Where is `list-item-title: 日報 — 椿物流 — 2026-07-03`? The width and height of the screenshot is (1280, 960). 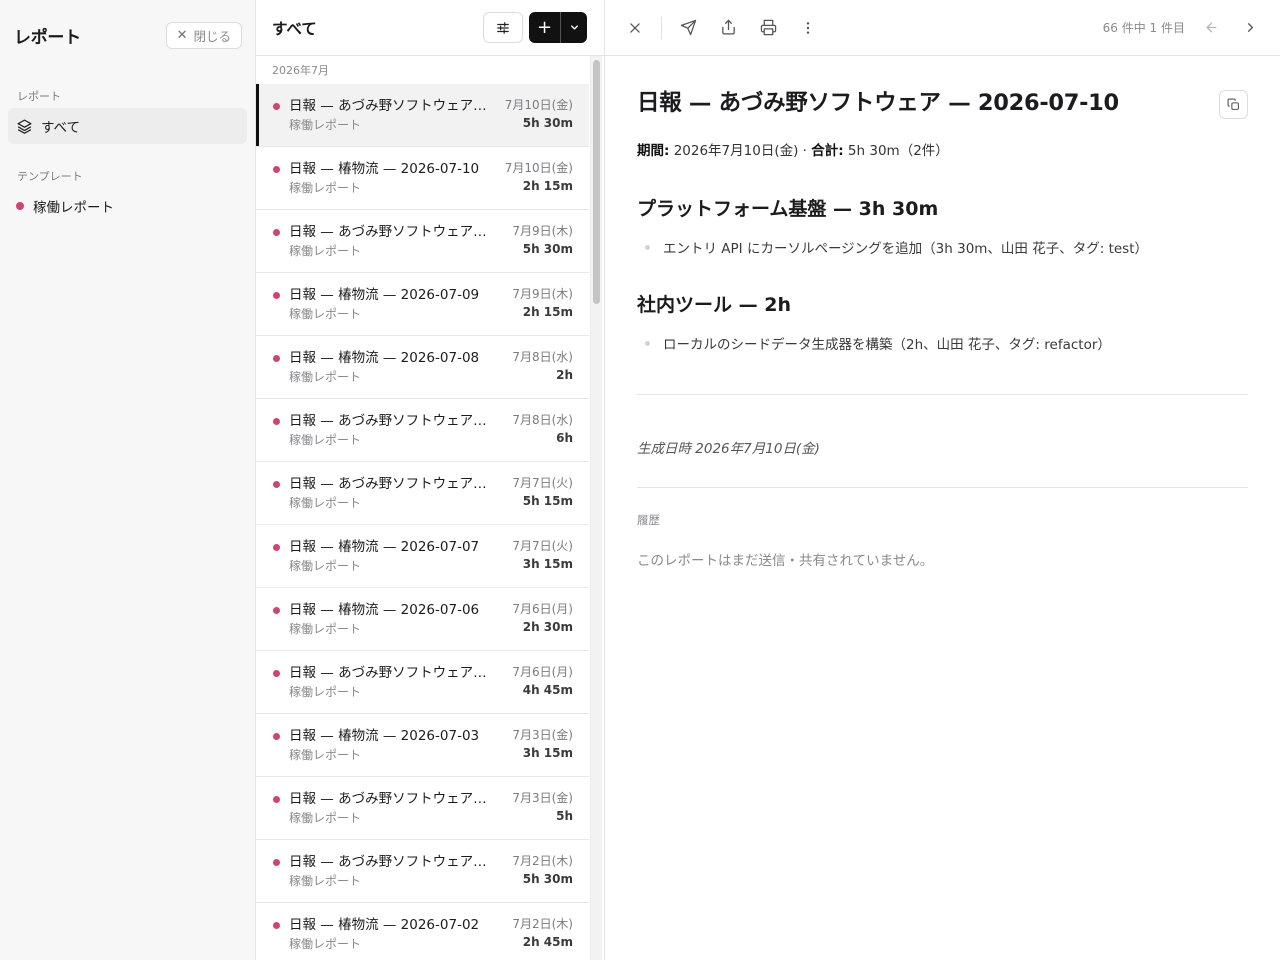
list-item-title: 日報 — 椿物流 — 2026-07-03 is located at coordinates (384, 736).